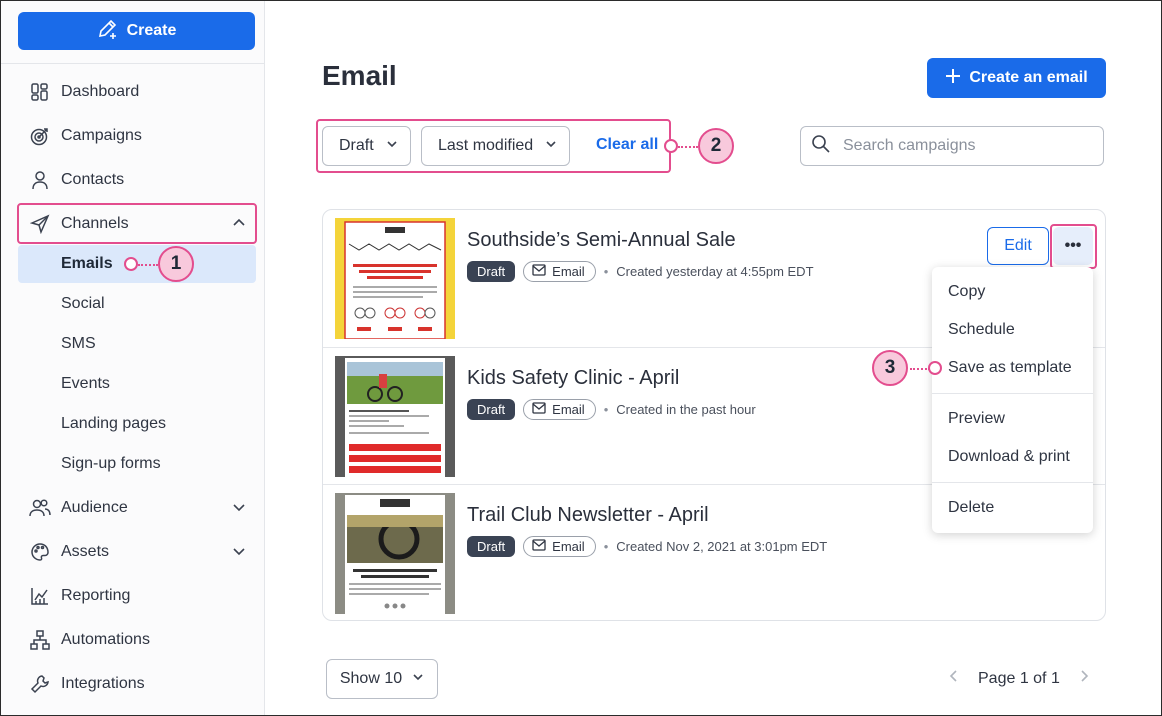 The height and width of the screenshot is (716, 1162). I want to click on email-title: Southside’s Semi-Annual Sale, so click(601, 240).